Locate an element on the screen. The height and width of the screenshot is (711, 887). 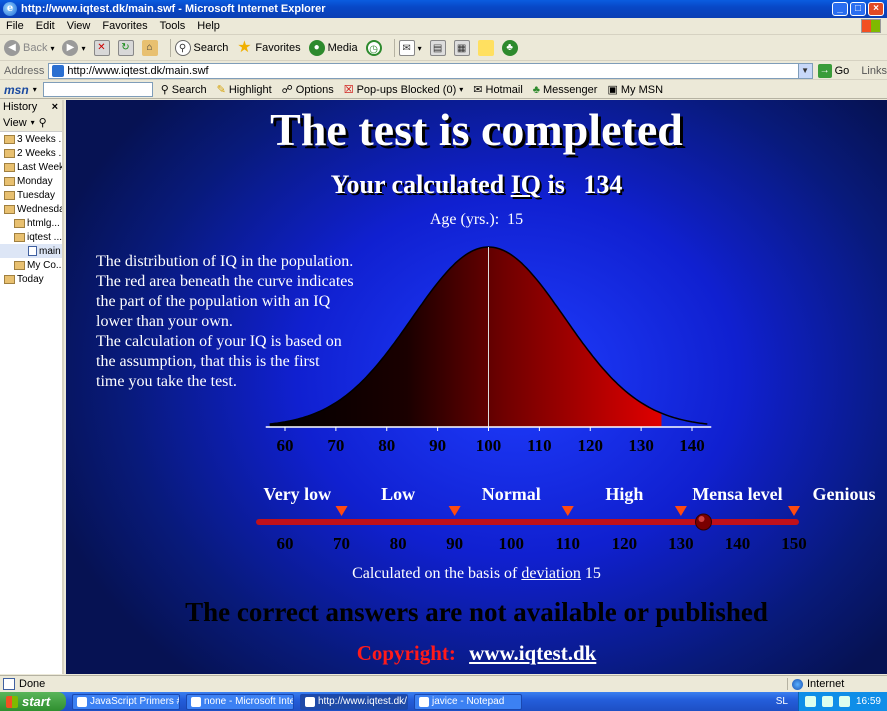
volume-icon is located at coordinates (827, 701).